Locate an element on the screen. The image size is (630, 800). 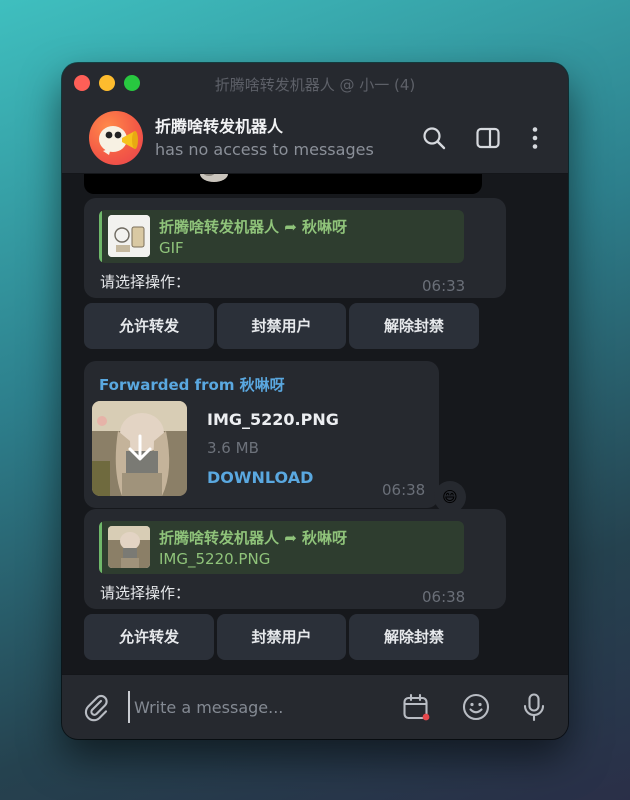
file-name: IMG_5220.PNG is located at coordinates (273, 419).